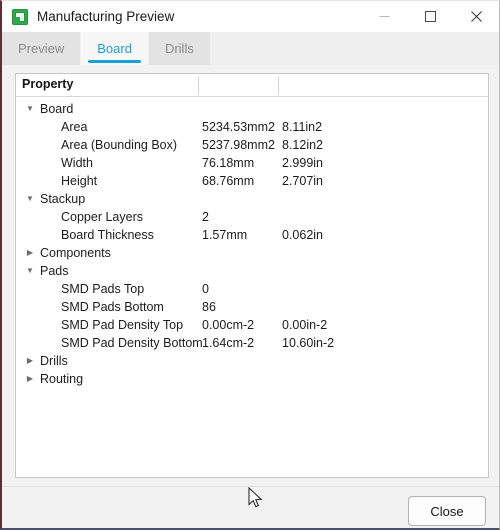 The width and height of the screenshot is (500, 530). What do you see at coordinates (252, 307) in the screenshot?
I see `tree-row-smd-pads-bottom: SMD Pads Bottom 86` at bounding box center [252, 307].